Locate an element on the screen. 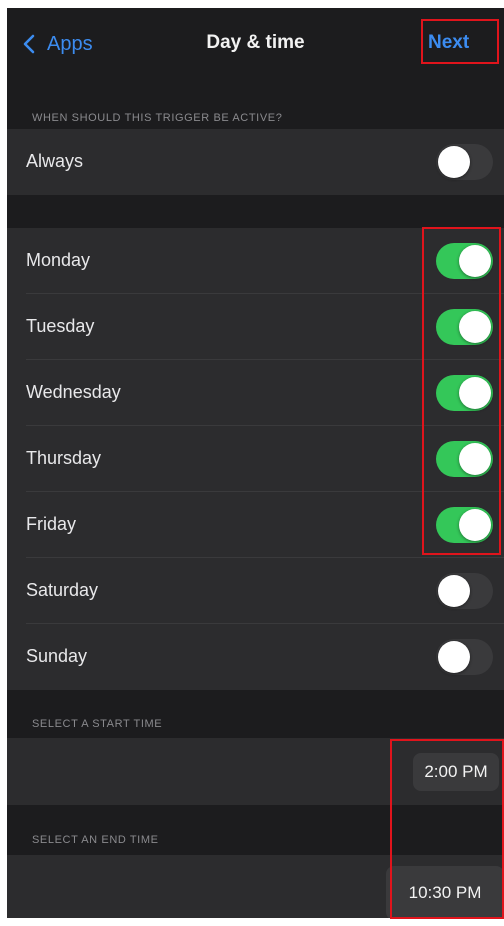 The image size is (504, 926). day-row-saturday: Saturday is located at coordinates (255, 591).